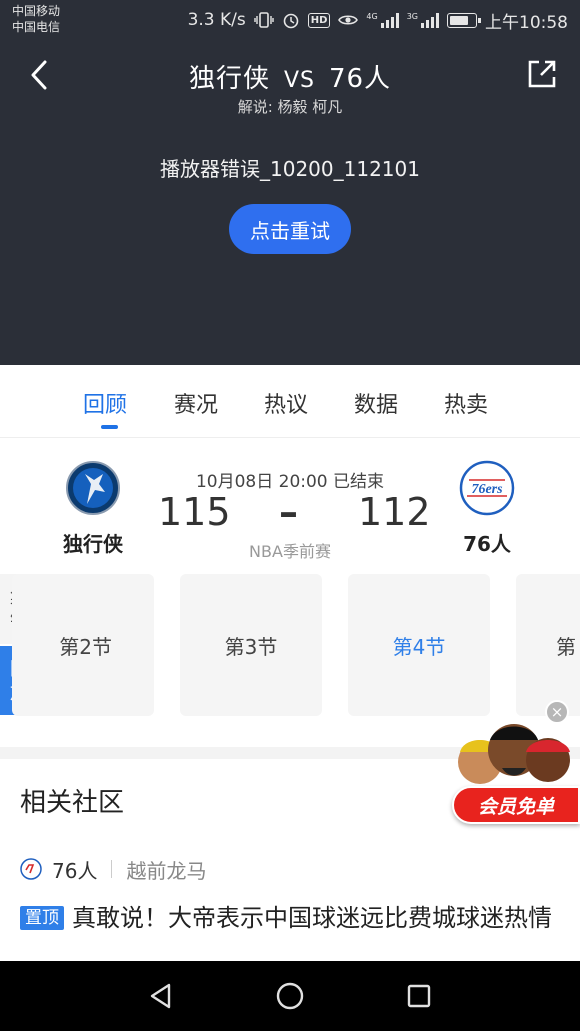  I want to click on home-score: 115, so click(194, 512).